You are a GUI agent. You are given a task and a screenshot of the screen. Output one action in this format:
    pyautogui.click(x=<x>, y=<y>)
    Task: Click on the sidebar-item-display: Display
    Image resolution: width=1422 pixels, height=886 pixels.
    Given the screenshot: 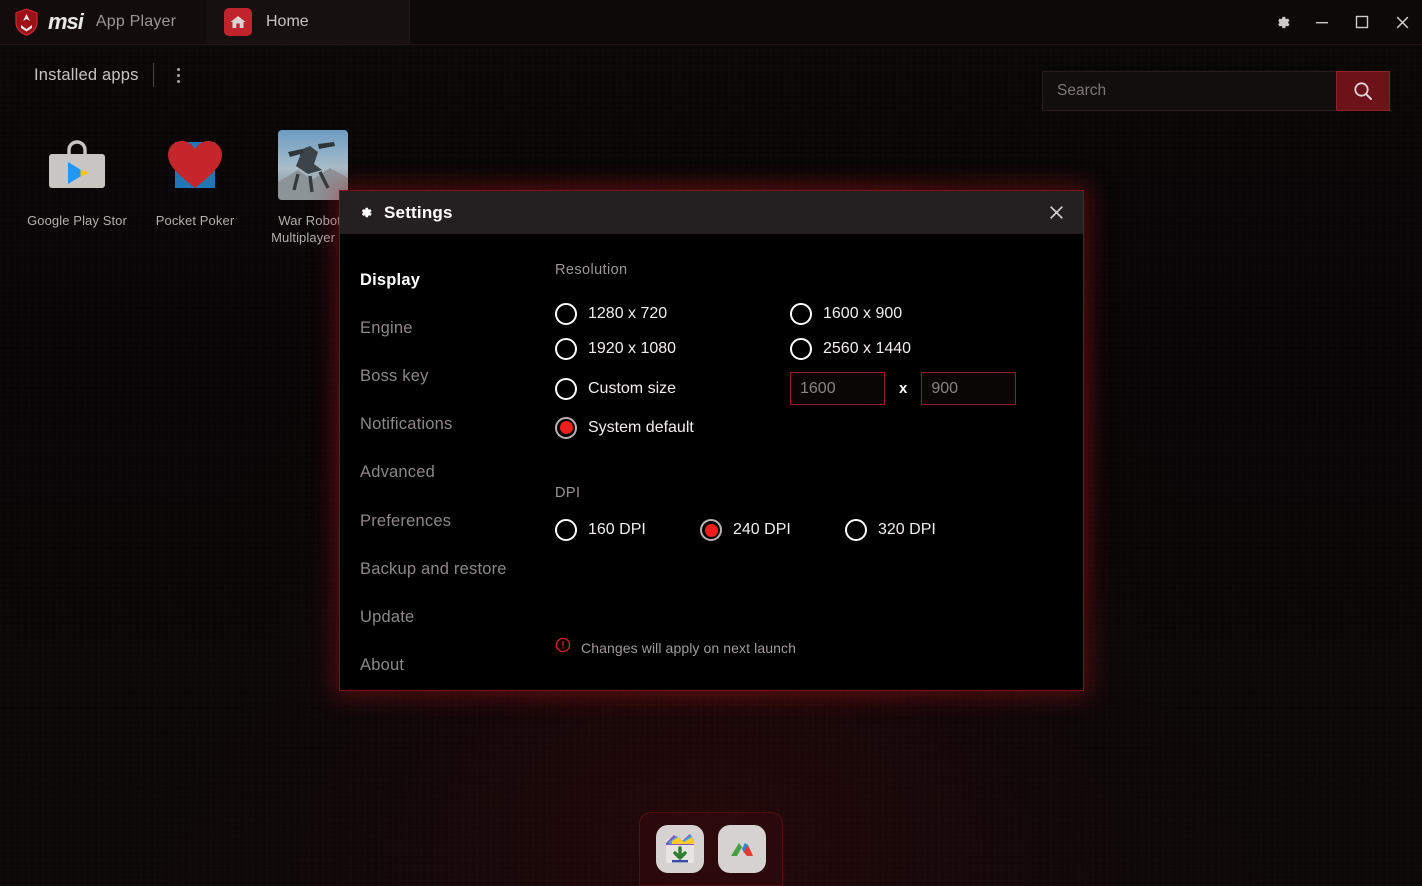 What is the action you would take?
    pyautogui.click(x=457, y=280)
    